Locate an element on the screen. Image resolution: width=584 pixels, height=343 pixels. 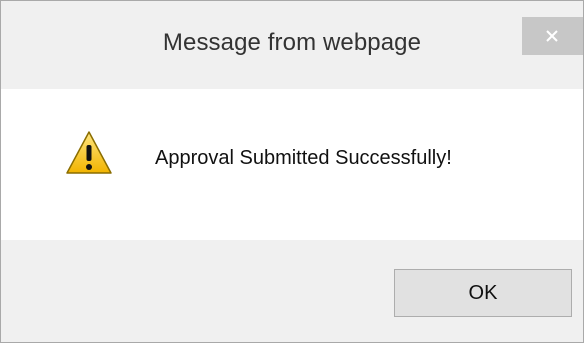
ok-button: OK is located at coordinates (483, 293).